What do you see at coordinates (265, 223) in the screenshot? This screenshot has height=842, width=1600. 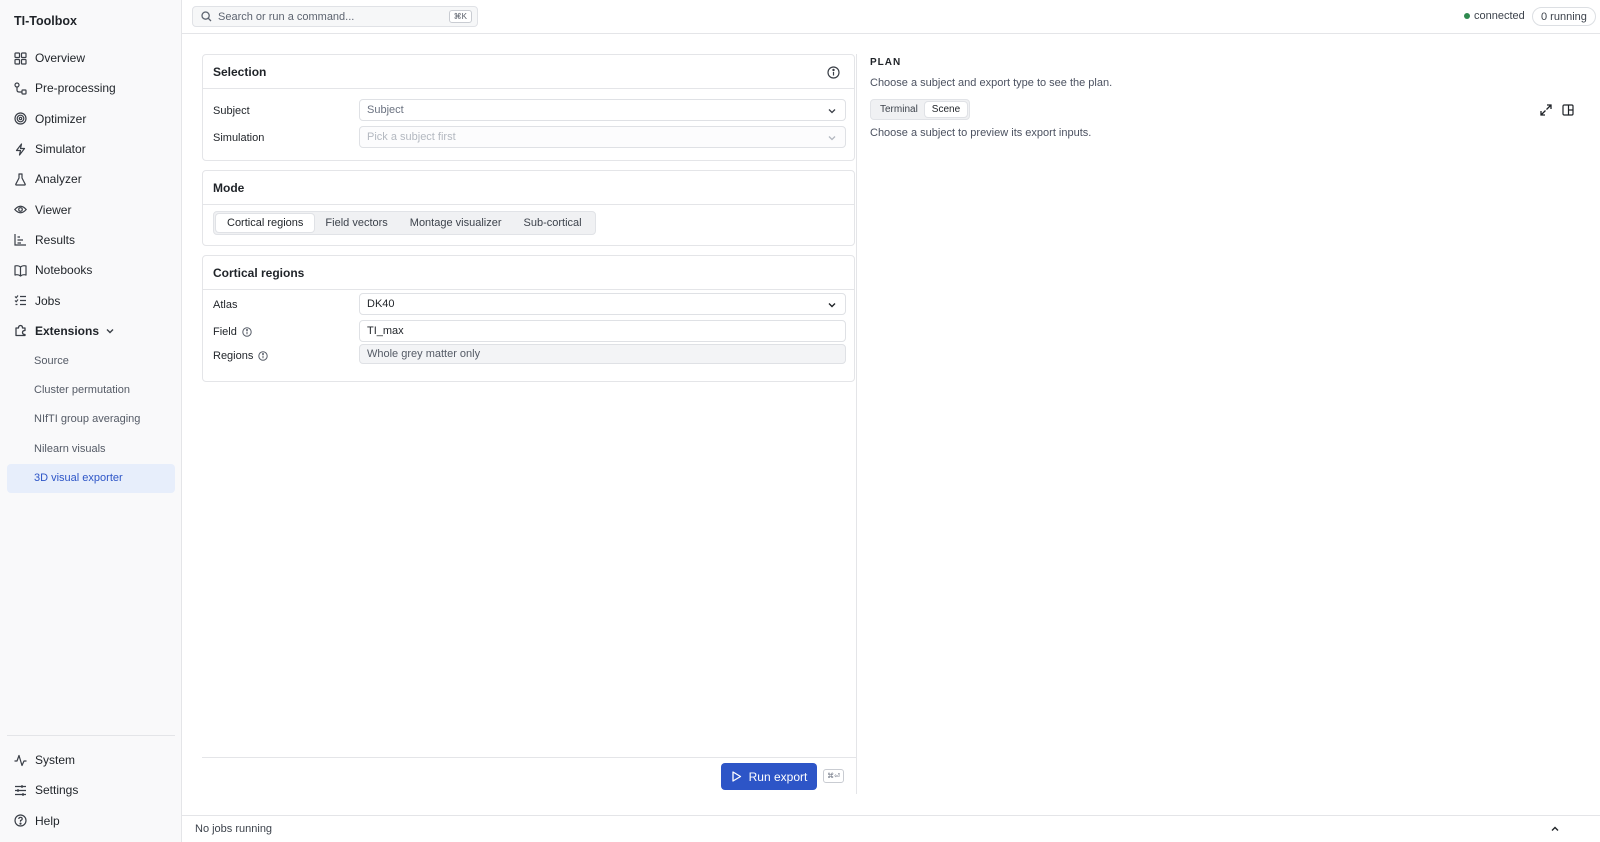 I see `tab-cortical-regions: Cortical regions` at bounding box center [265, 223].